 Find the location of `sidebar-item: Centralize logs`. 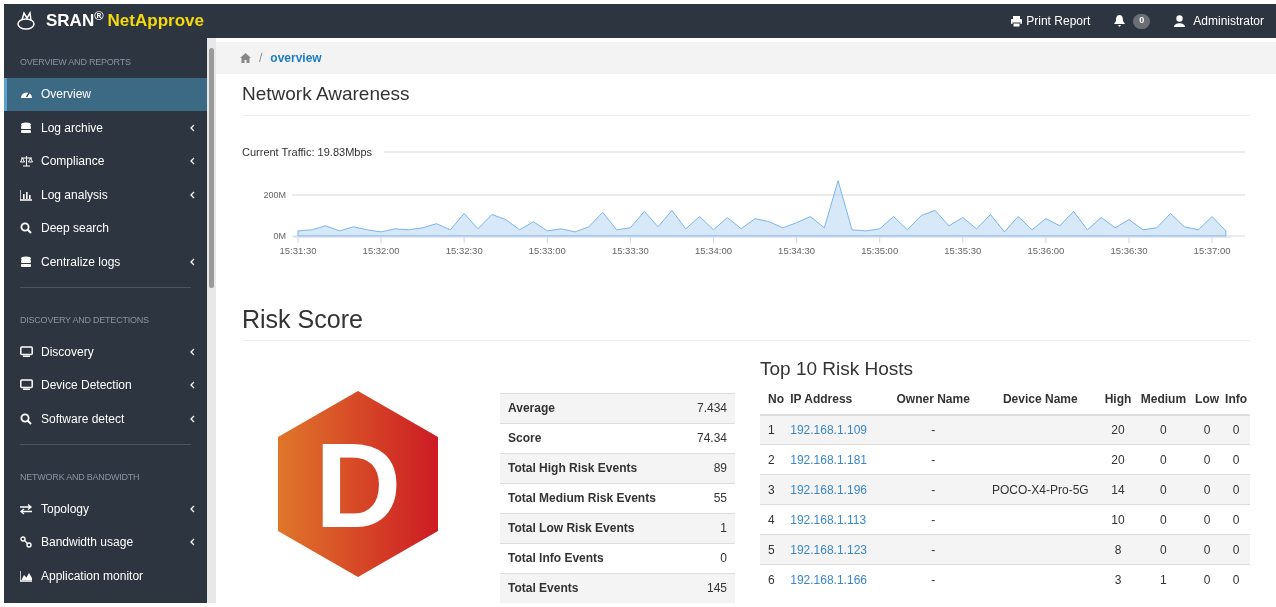

sidebar-item: Centralize logs is located at coordinates (105, 262).